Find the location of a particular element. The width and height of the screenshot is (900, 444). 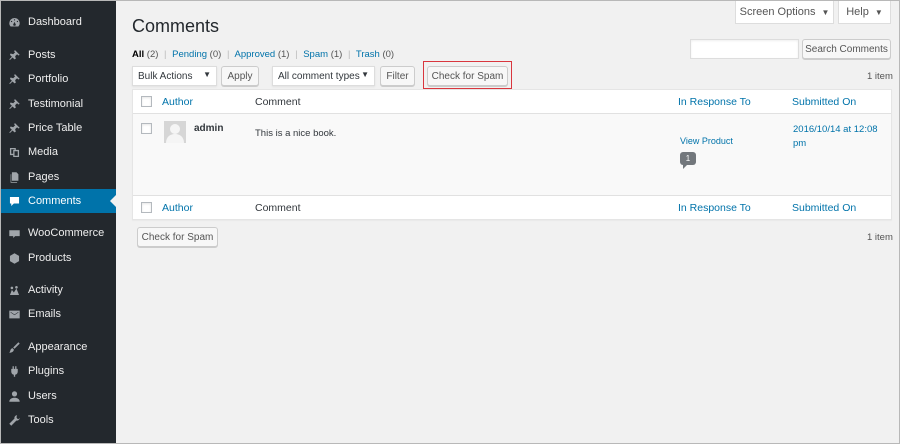

sidebar-item-label: Plugins is located at coordinates (46, 371).